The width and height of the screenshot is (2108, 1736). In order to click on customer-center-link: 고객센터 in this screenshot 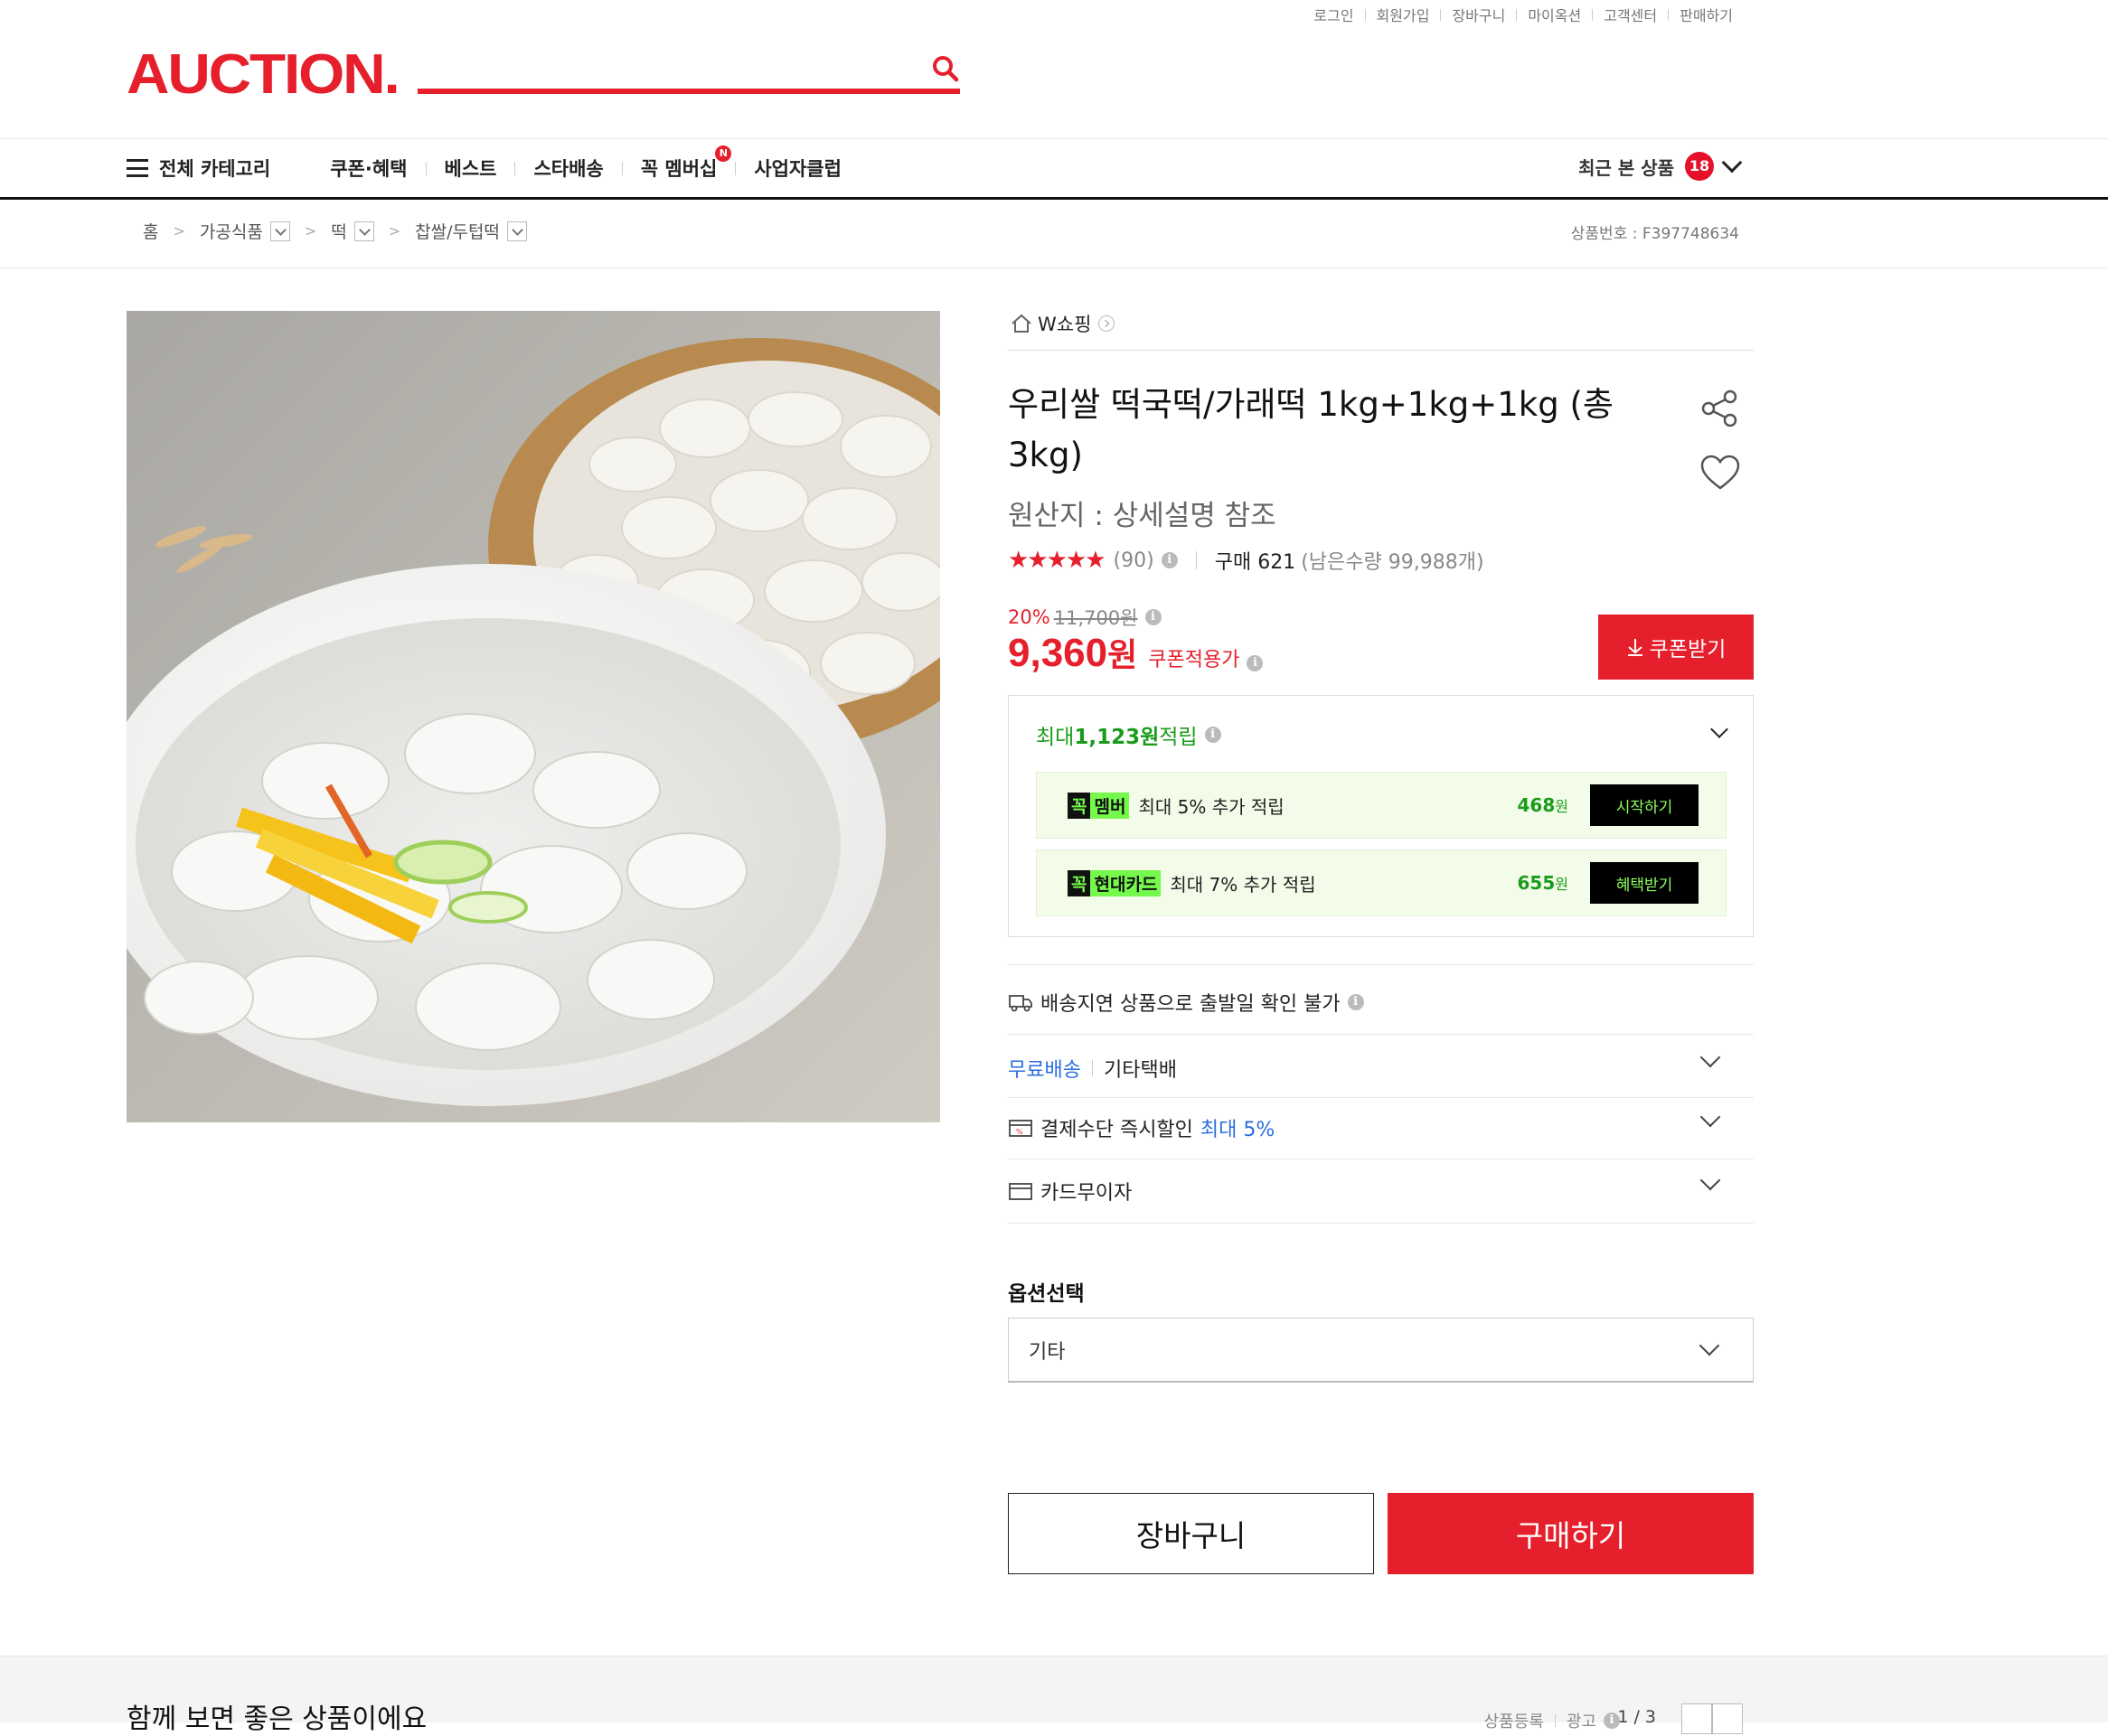, I will do `click(1630, 14)`.